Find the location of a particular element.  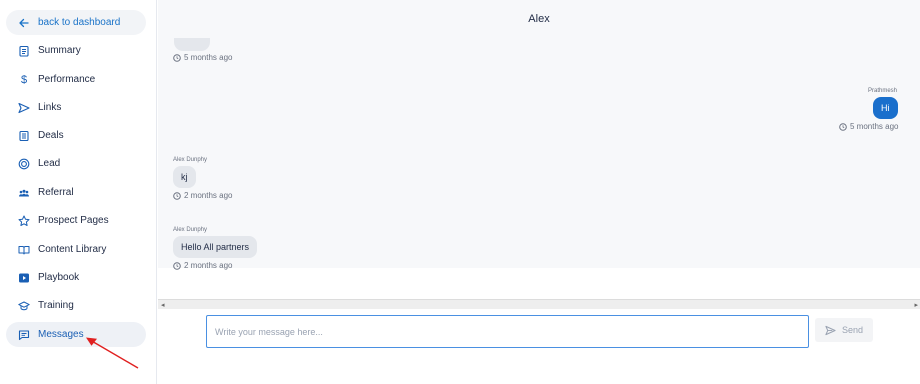

sidebar-item-label: Prospect Pages is located at coordinates (73, 220).